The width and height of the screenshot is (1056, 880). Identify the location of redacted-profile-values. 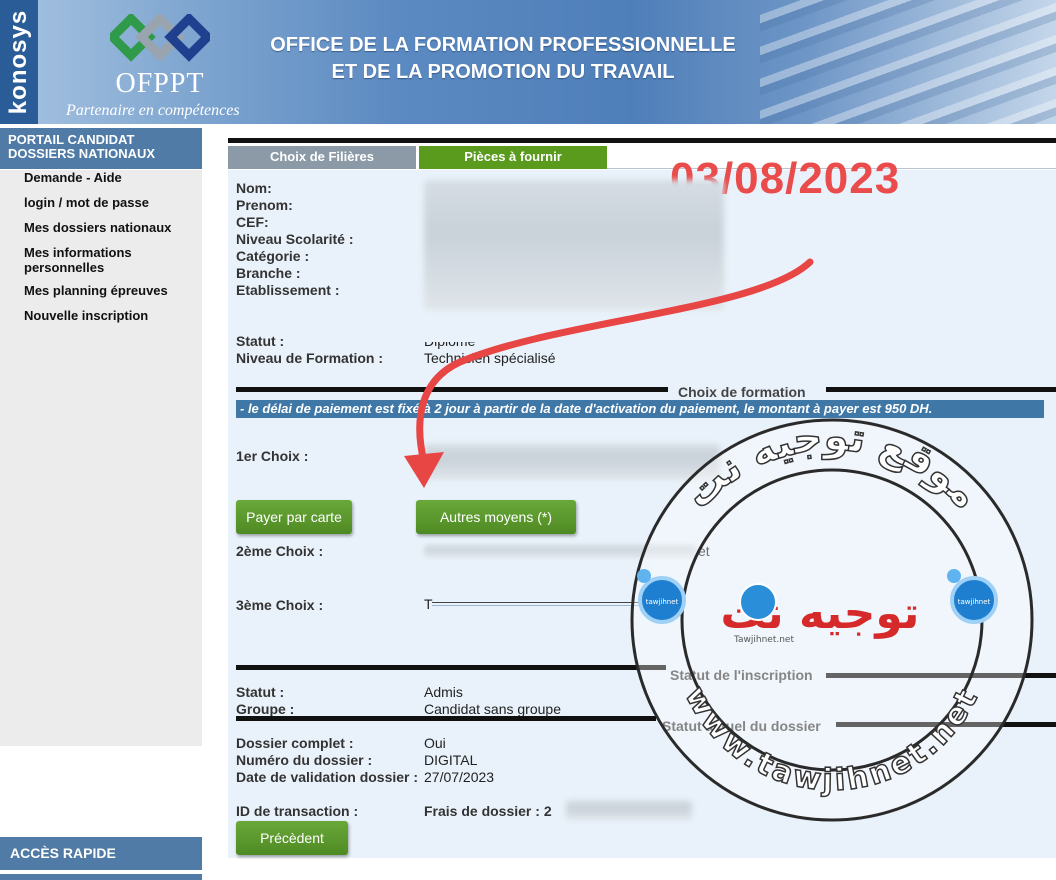
(574, 245).